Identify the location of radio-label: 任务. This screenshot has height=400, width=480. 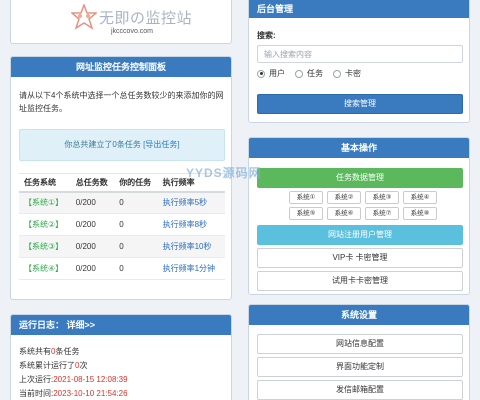
(315, 73).